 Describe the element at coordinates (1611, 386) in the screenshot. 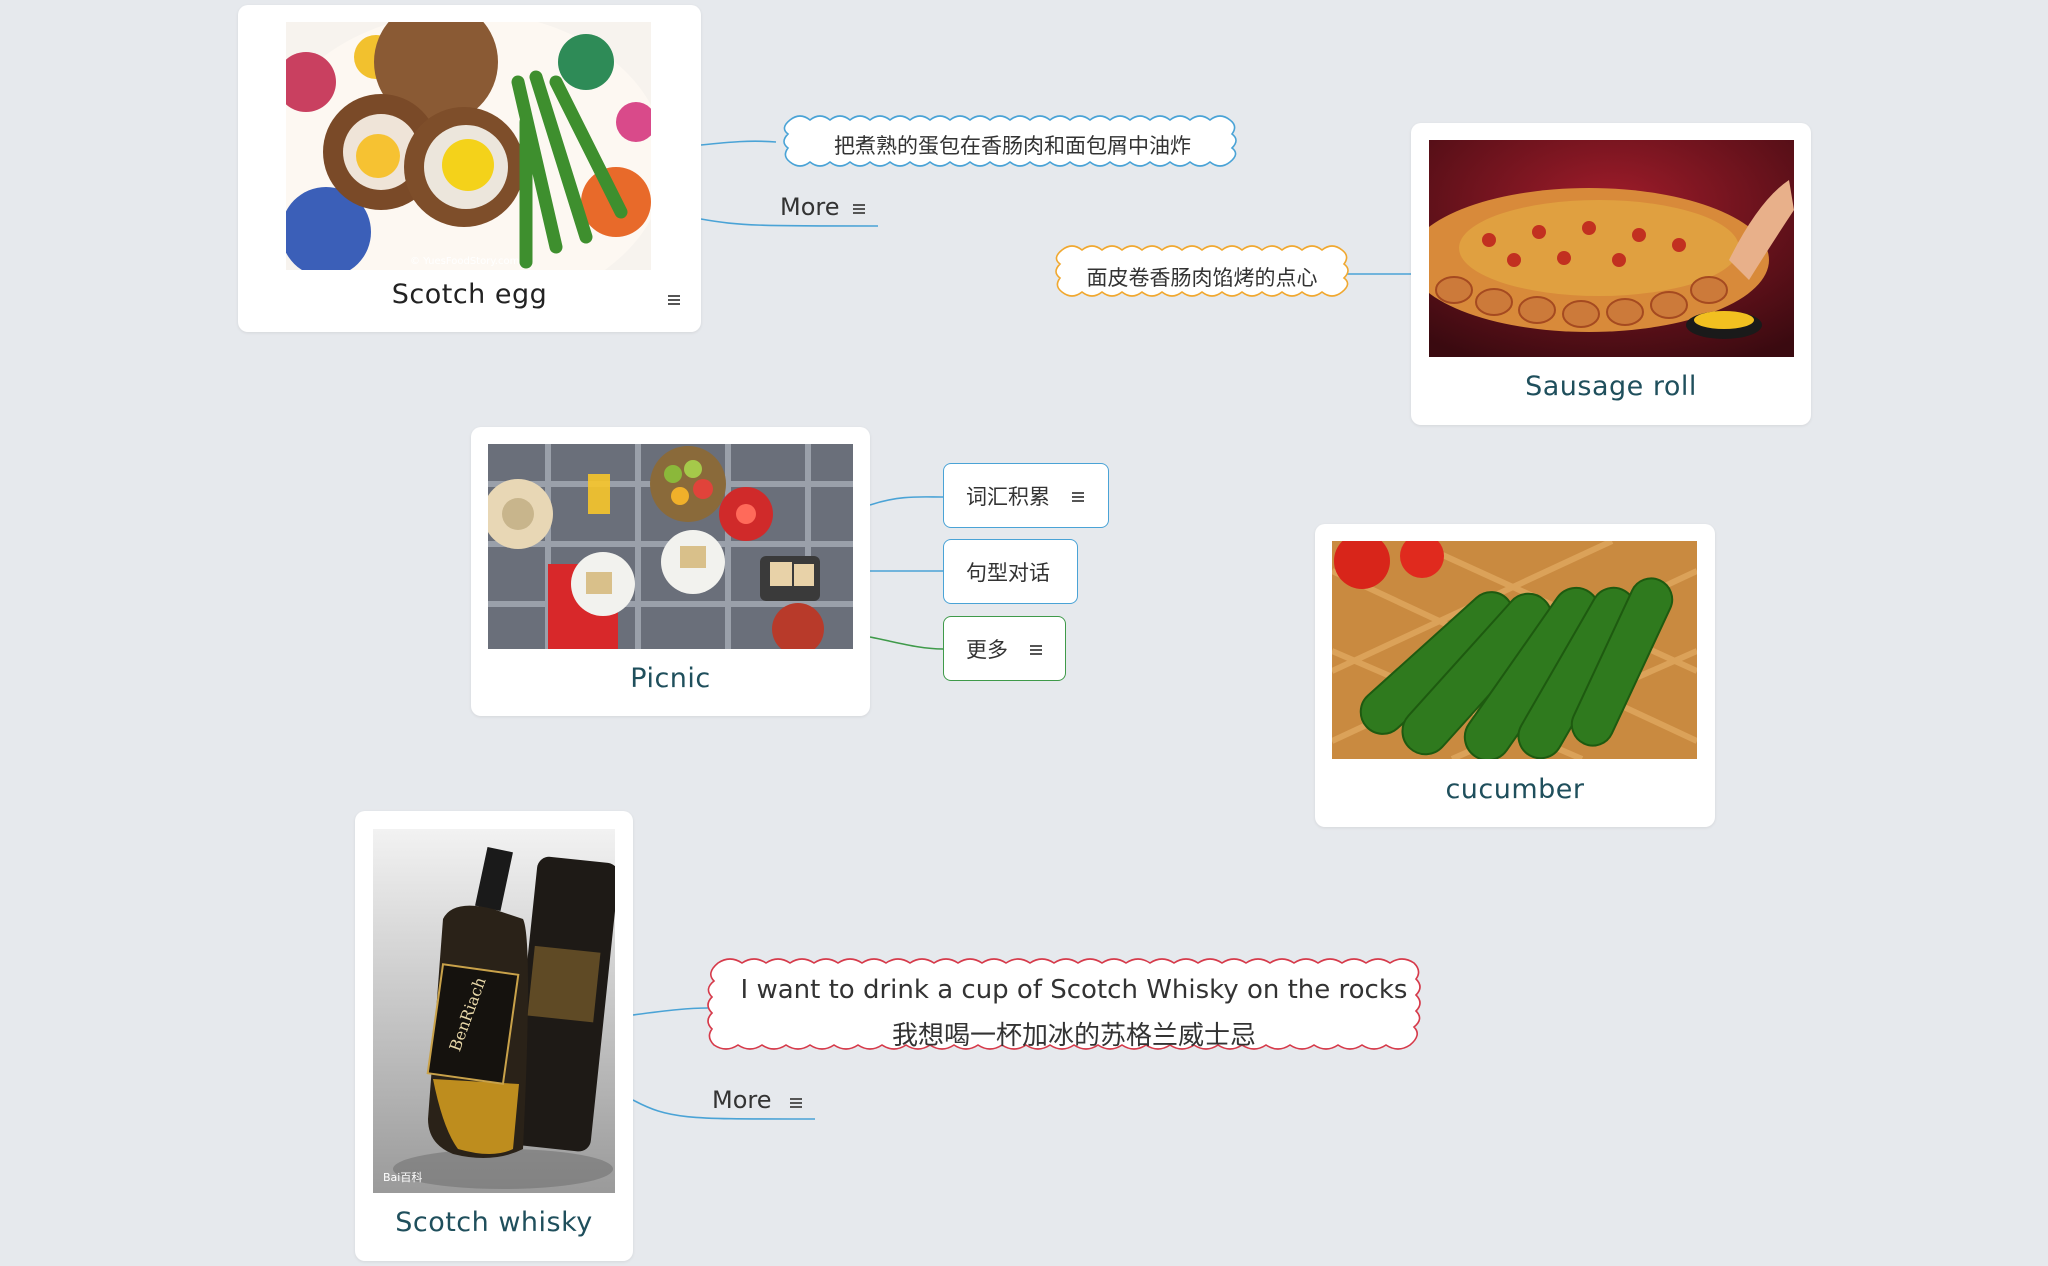

I see `sausage-roll-title: Sausage roll` at that location.